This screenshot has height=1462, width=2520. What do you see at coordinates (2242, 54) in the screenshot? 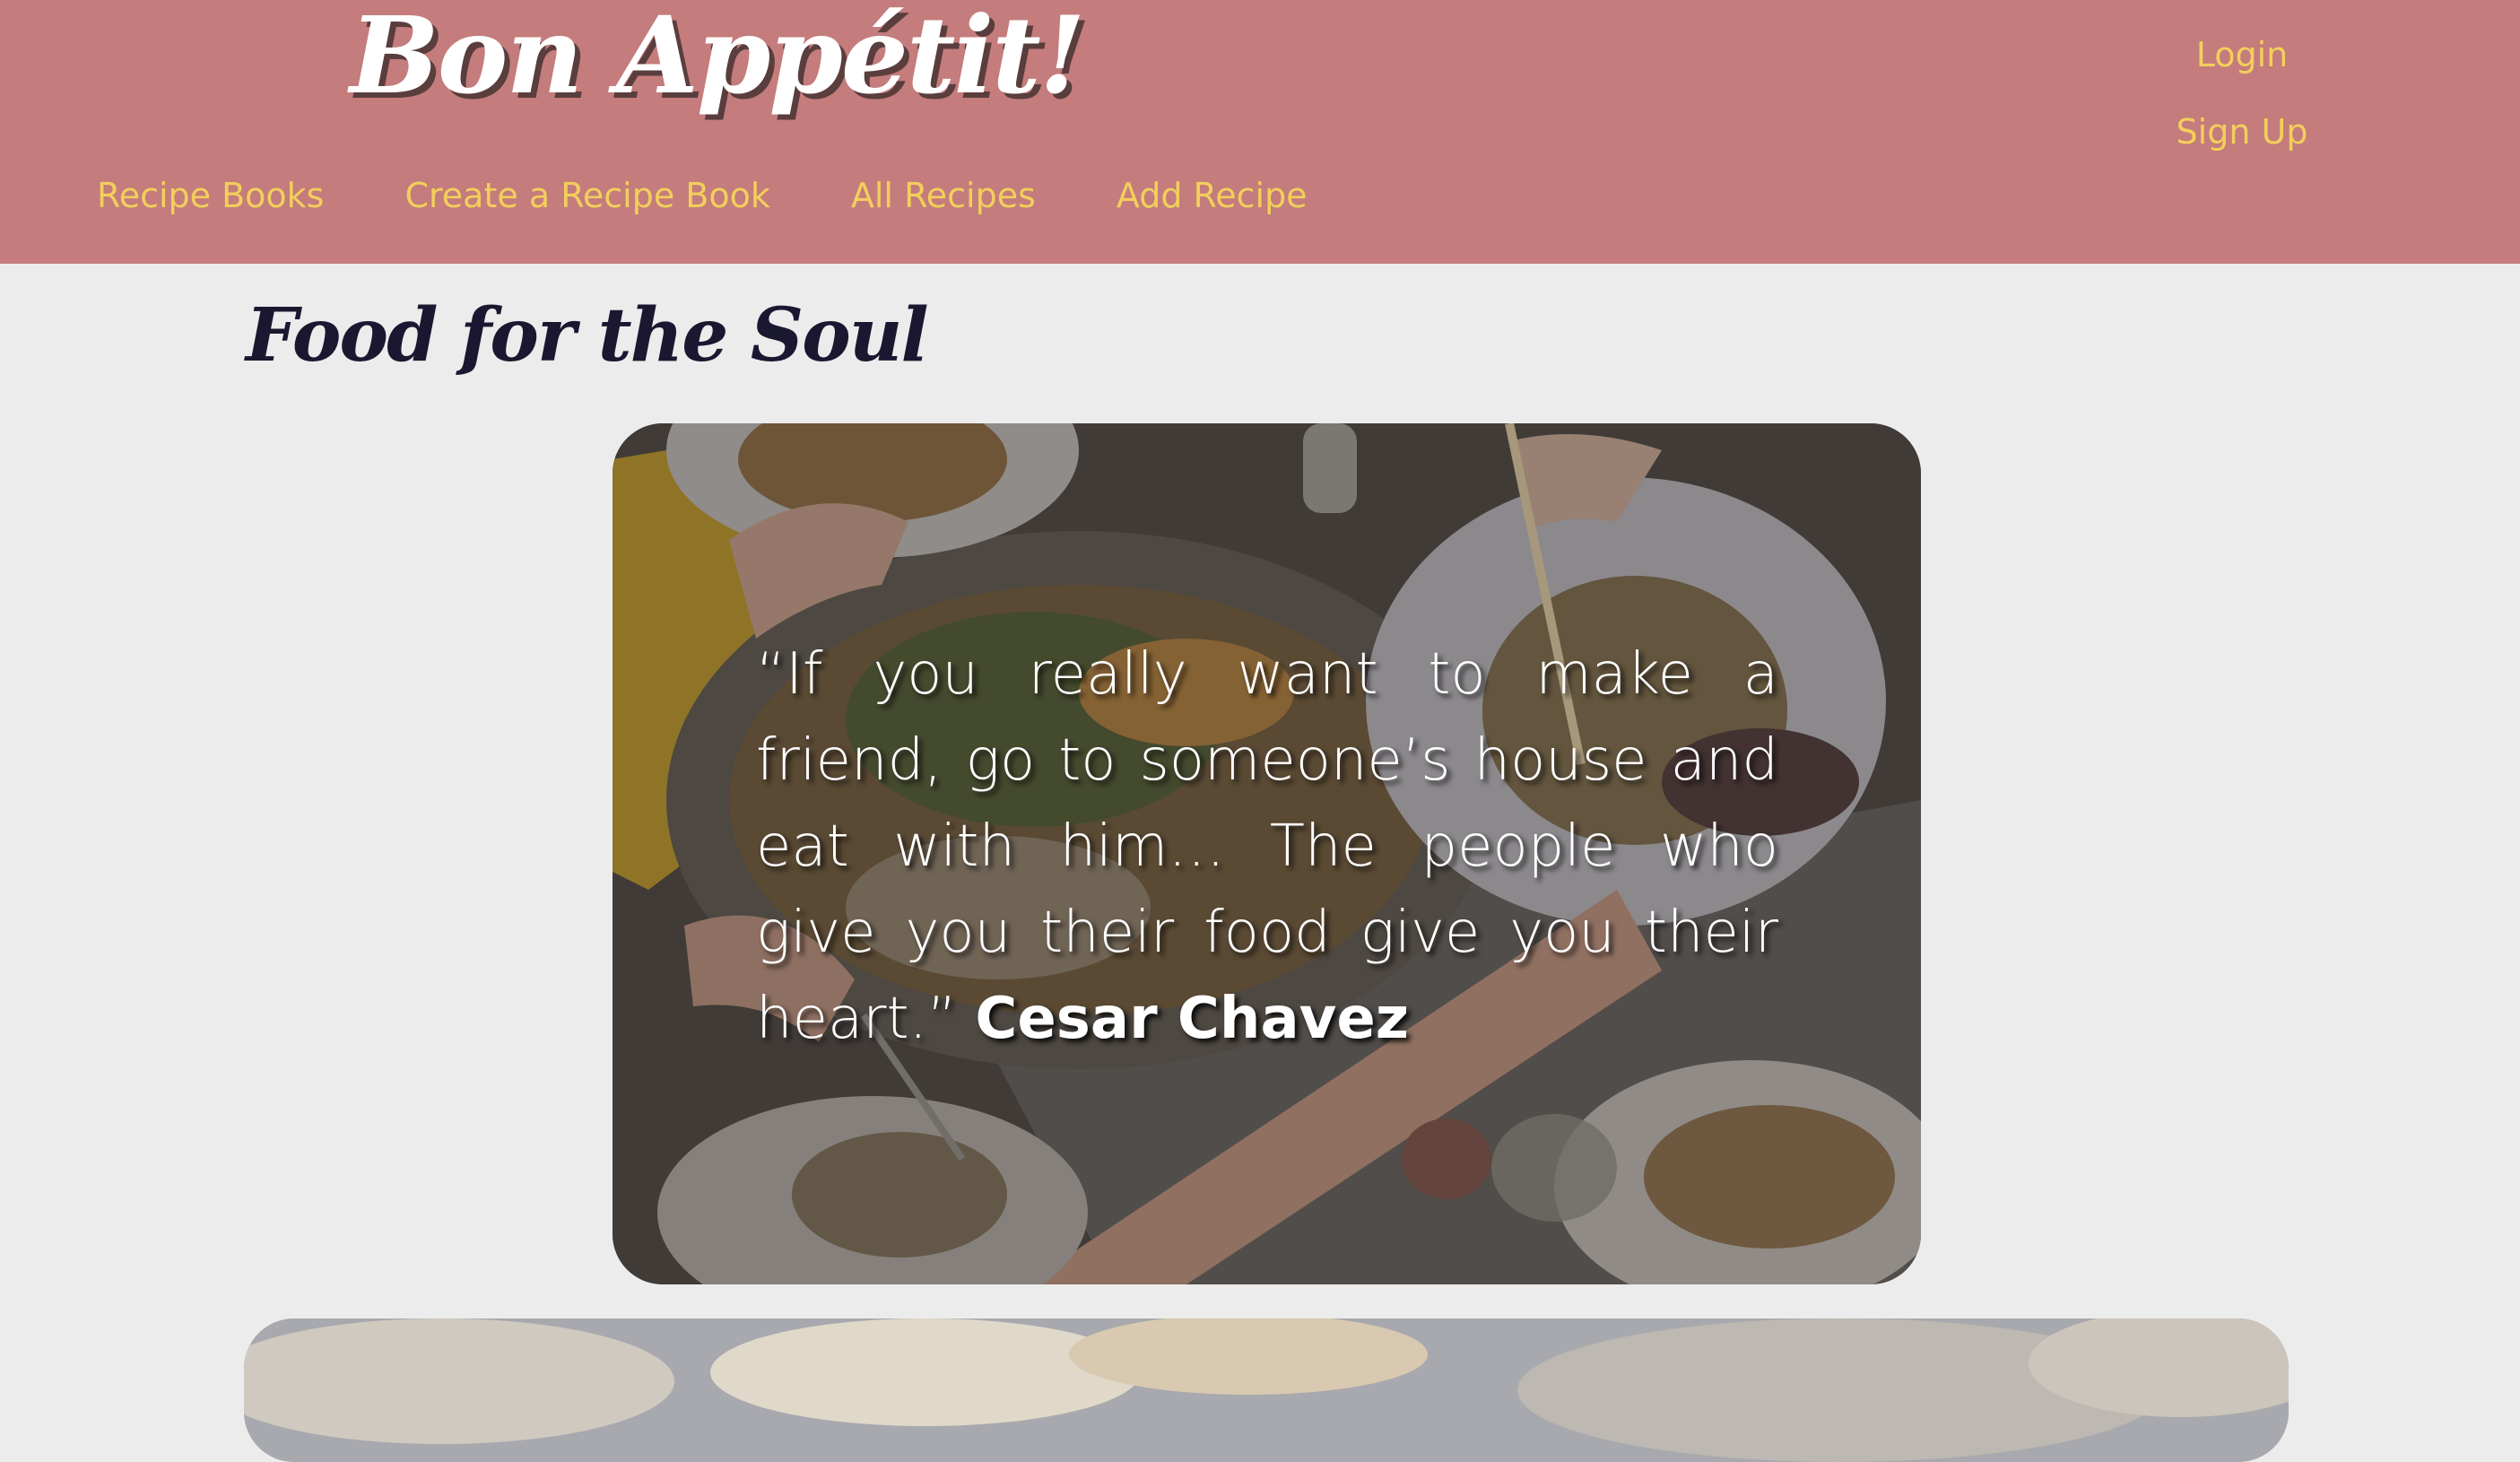
I see `login-link: Login` at bounding box center [2242, 54].